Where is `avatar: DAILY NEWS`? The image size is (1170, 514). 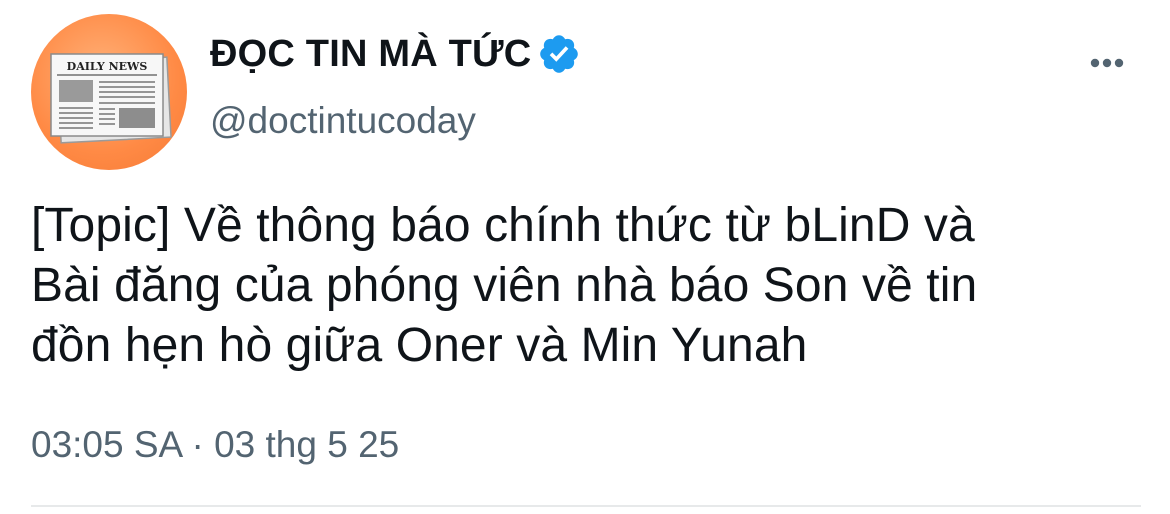
avatar: DAILY NEWS is located at coordinates (109, 92).